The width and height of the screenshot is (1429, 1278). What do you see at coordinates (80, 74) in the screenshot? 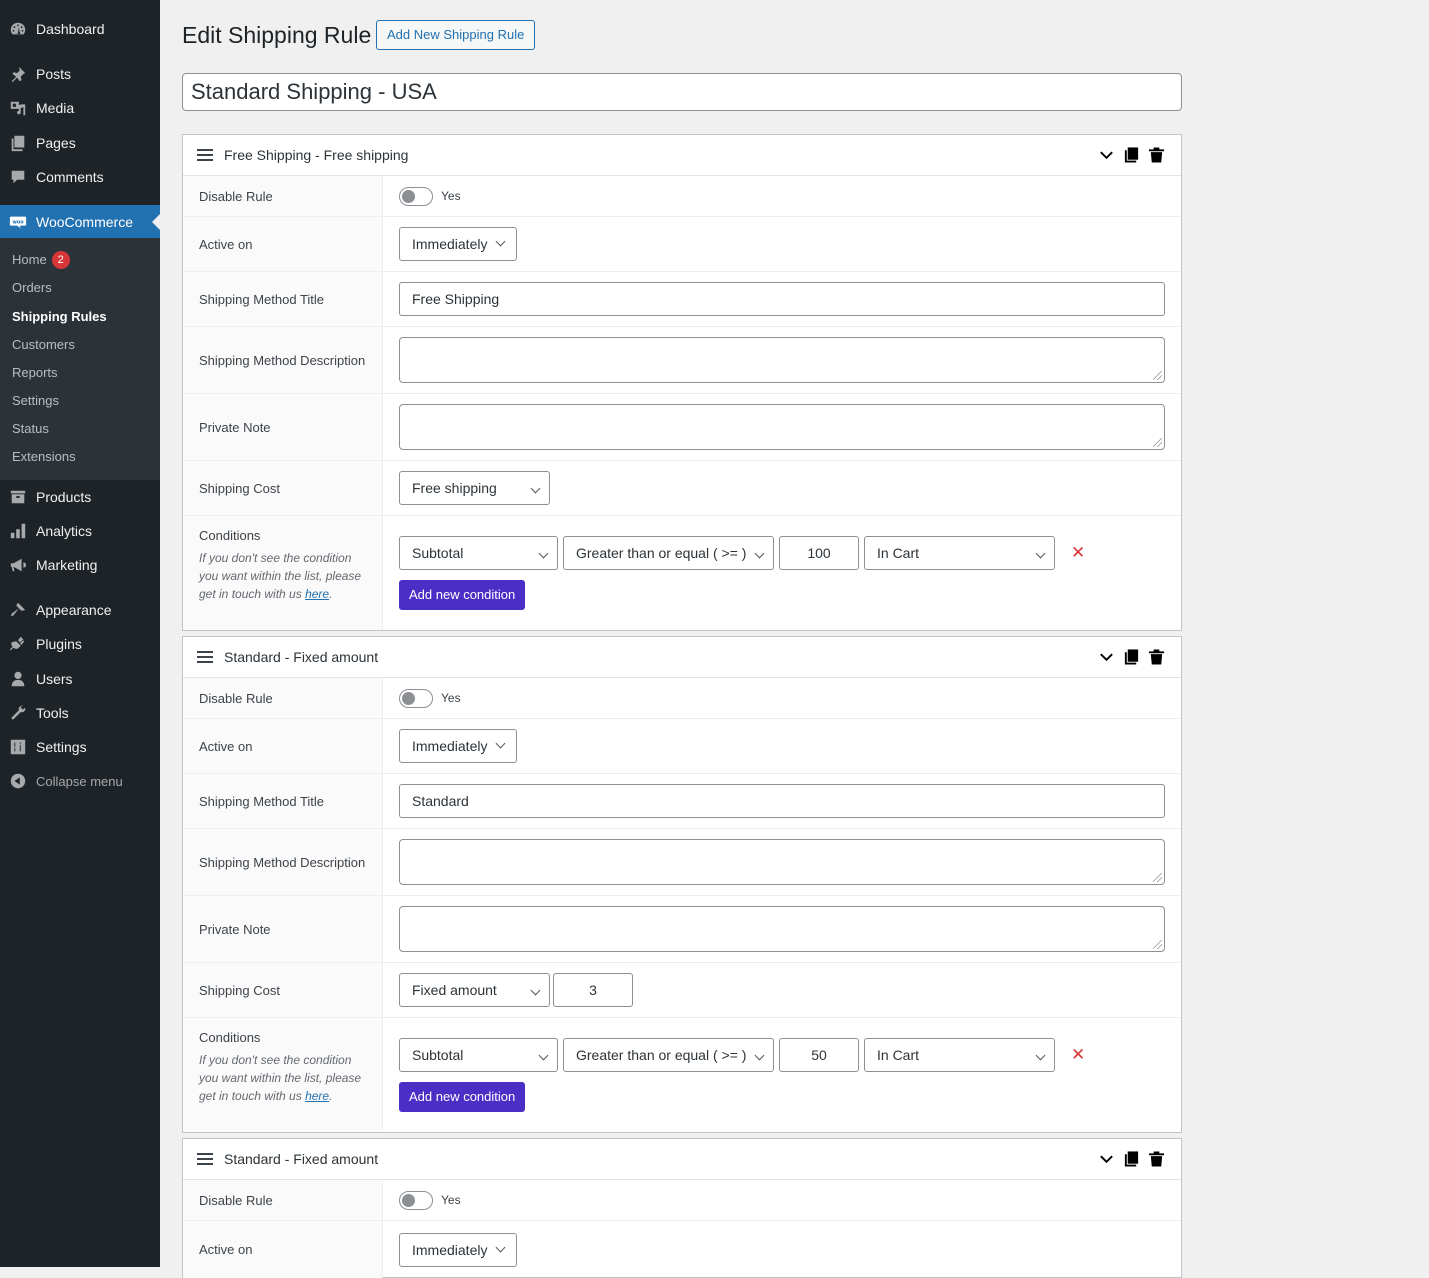
I see `sidebar-item-posts: Posts` at bounding box center [80, 74].